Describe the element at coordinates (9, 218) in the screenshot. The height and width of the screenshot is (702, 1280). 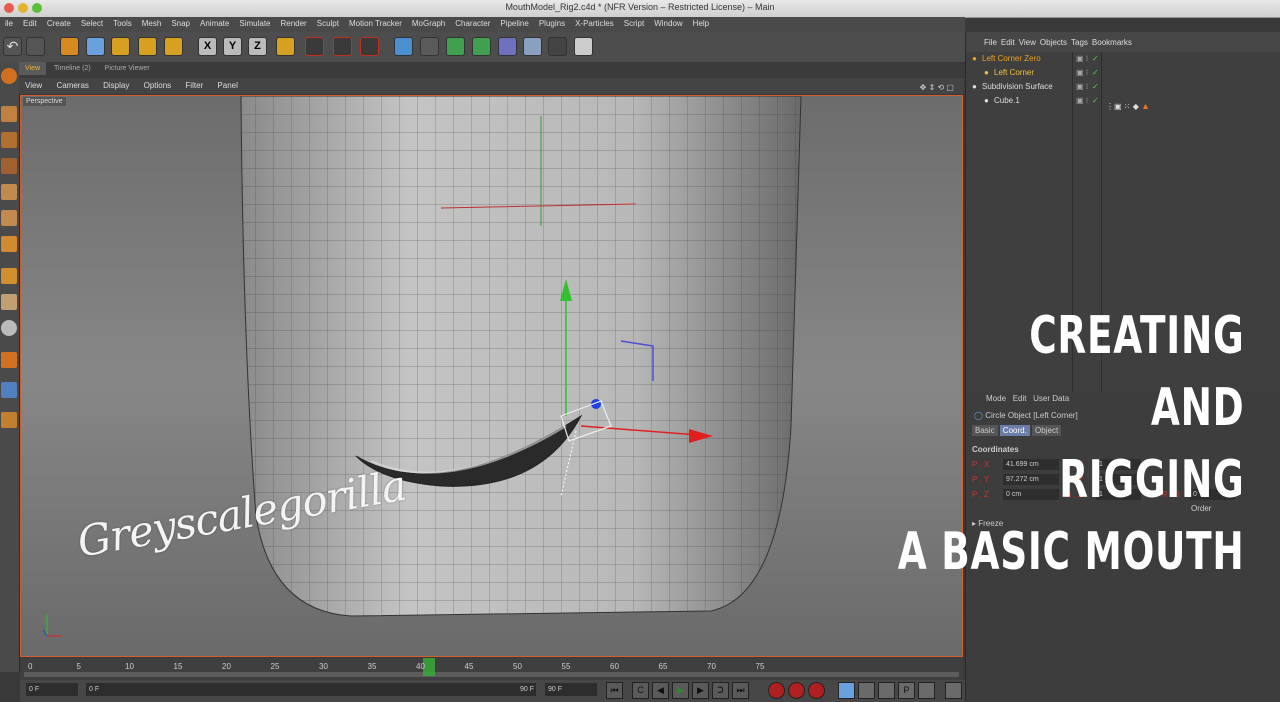
I see `edges-mode-icon` at that location.